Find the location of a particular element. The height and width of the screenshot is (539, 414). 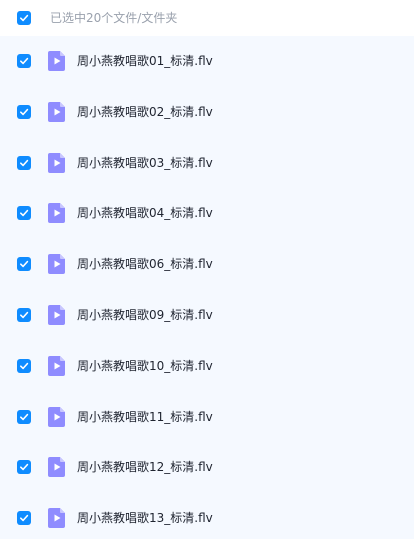

file-row: 周小燕教唱歌06_标清.flv is located at coordinates (207, 264).